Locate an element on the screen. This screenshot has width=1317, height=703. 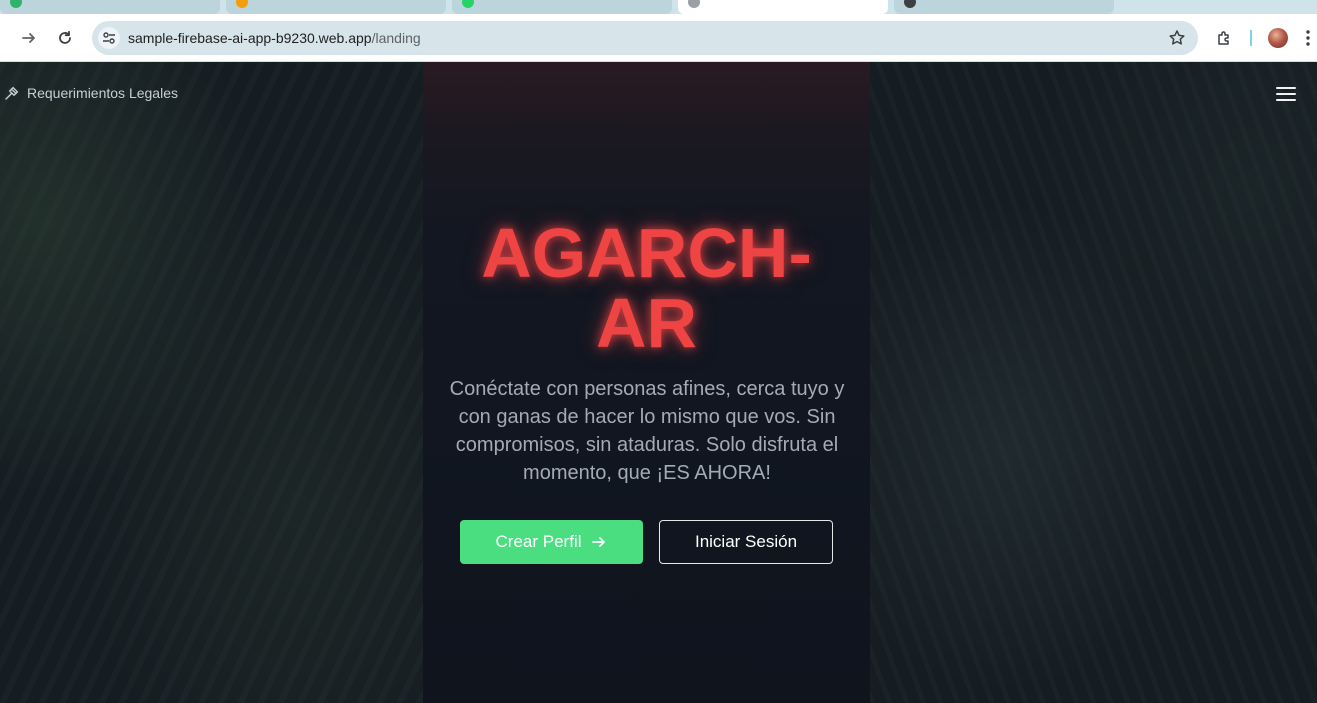
login-button: Iniciar Sesión is located at coordinates (746, 542).